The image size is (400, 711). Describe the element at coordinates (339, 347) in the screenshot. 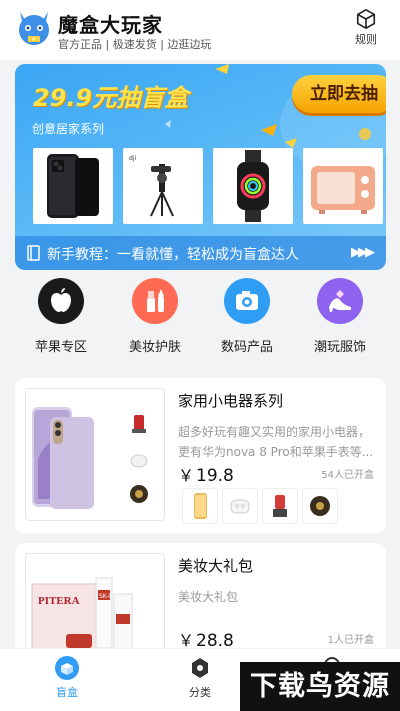

I see `category-label: 潮玩服饰` at that location.